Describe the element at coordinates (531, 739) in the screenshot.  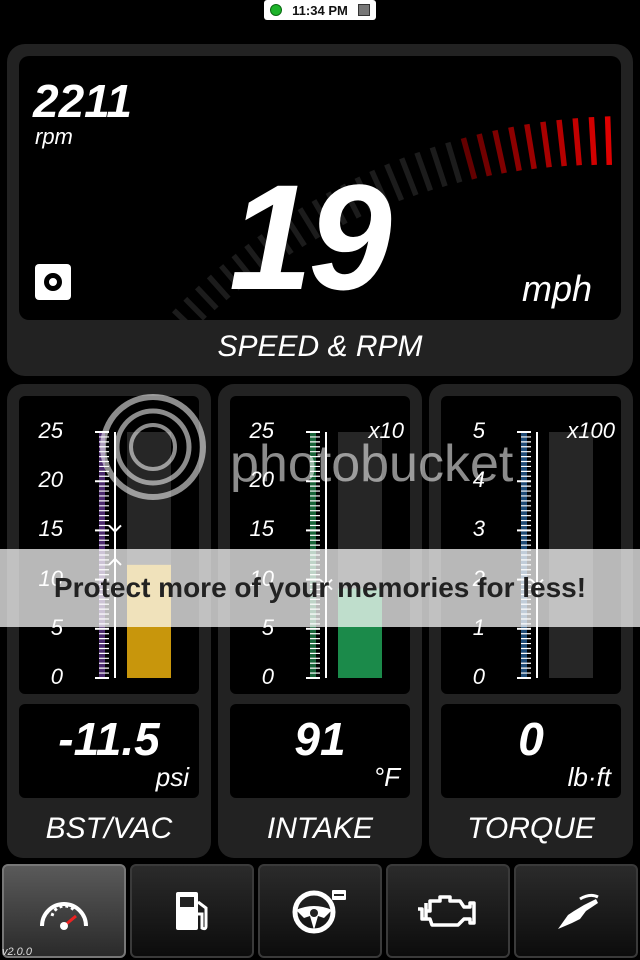
I see `gauge-value: 0` at that location.